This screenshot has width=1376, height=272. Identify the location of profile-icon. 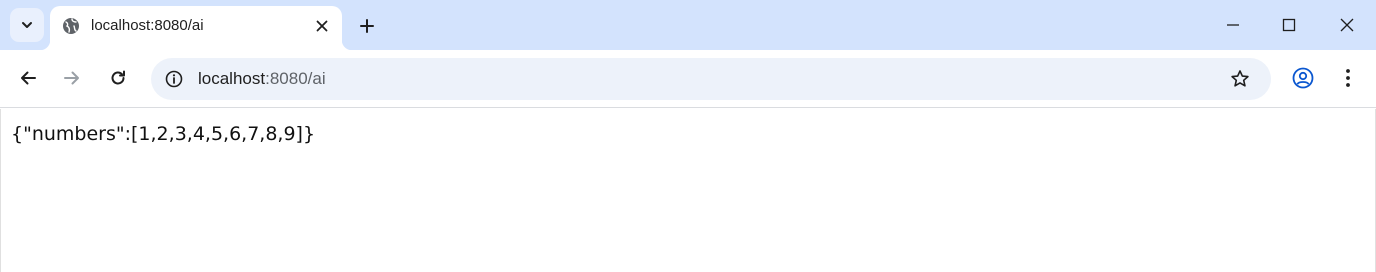
(1303, 78).